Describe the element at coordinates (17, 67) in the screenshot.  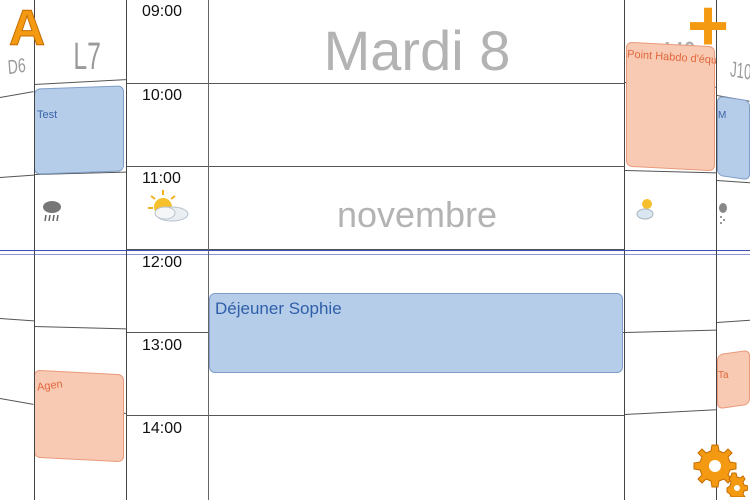
I see `day-header-d6: D6` at that location.